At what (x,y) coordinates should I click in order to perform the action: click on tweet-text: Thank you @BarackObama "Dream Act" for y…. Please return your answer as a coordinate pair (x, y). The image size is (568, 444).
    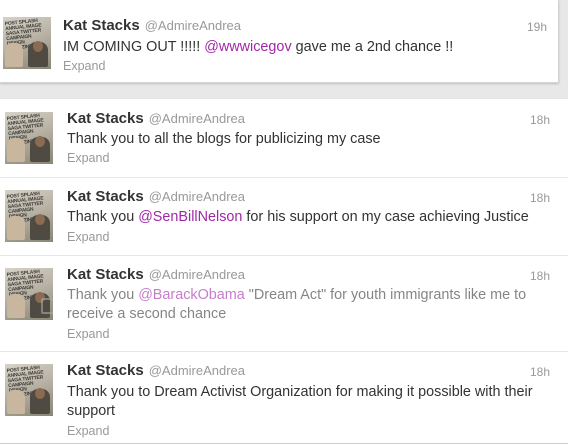
    Looking at the image, I should click on (307, 305).